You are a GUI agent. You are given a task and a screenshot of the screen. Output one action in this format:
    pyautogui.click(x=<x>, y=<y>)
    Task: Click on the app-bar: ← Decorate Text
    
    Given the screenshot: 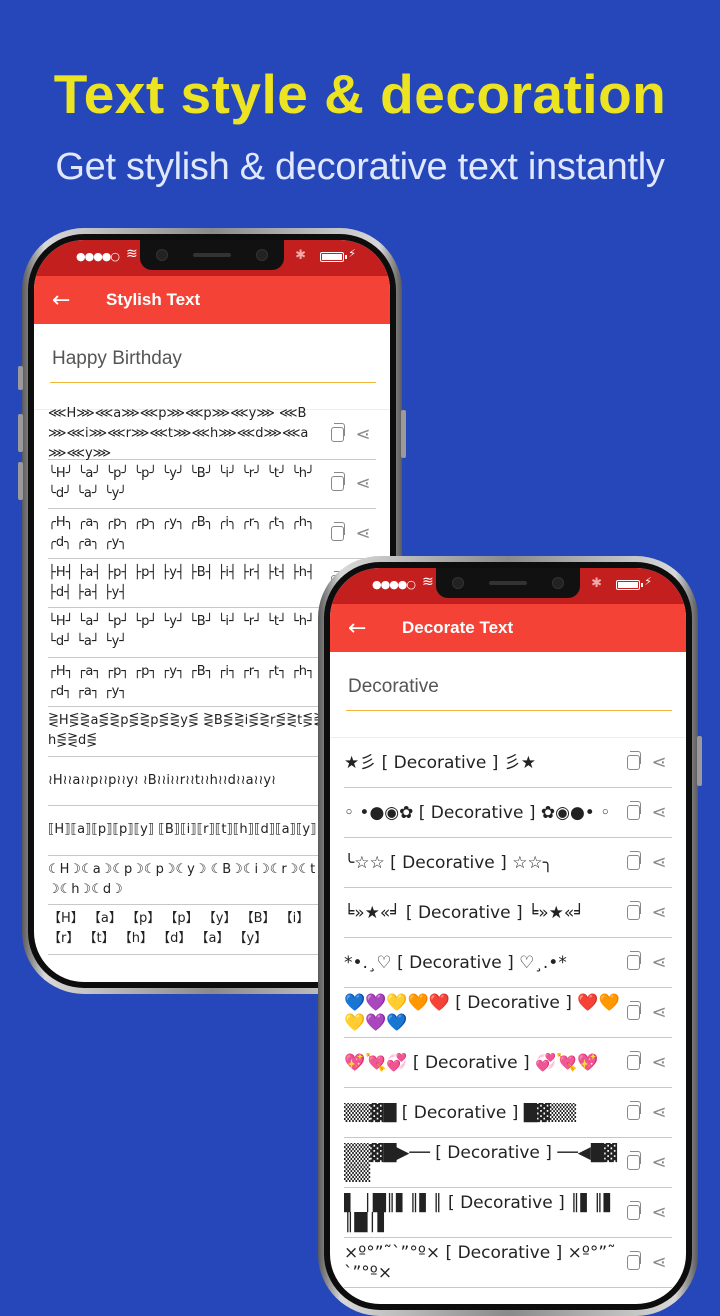 What is the action you would take?
    pyautogui.click(x=508, y=628)
    